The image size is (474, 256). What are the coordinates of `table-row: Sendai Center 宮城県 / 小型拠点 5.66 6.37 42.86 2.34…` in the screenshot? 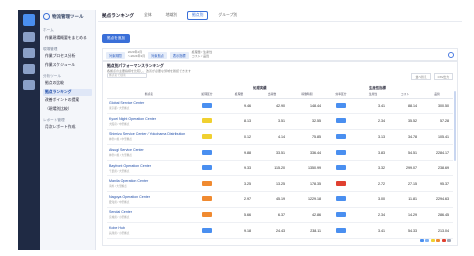 It's located at (280, 215).